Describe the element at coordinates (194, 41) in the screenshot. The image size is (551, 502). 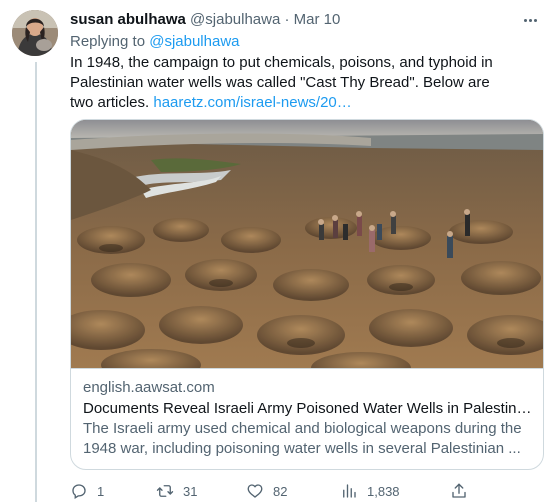
I see `replying-to-handle-link: @sjabulhawa` at that location.